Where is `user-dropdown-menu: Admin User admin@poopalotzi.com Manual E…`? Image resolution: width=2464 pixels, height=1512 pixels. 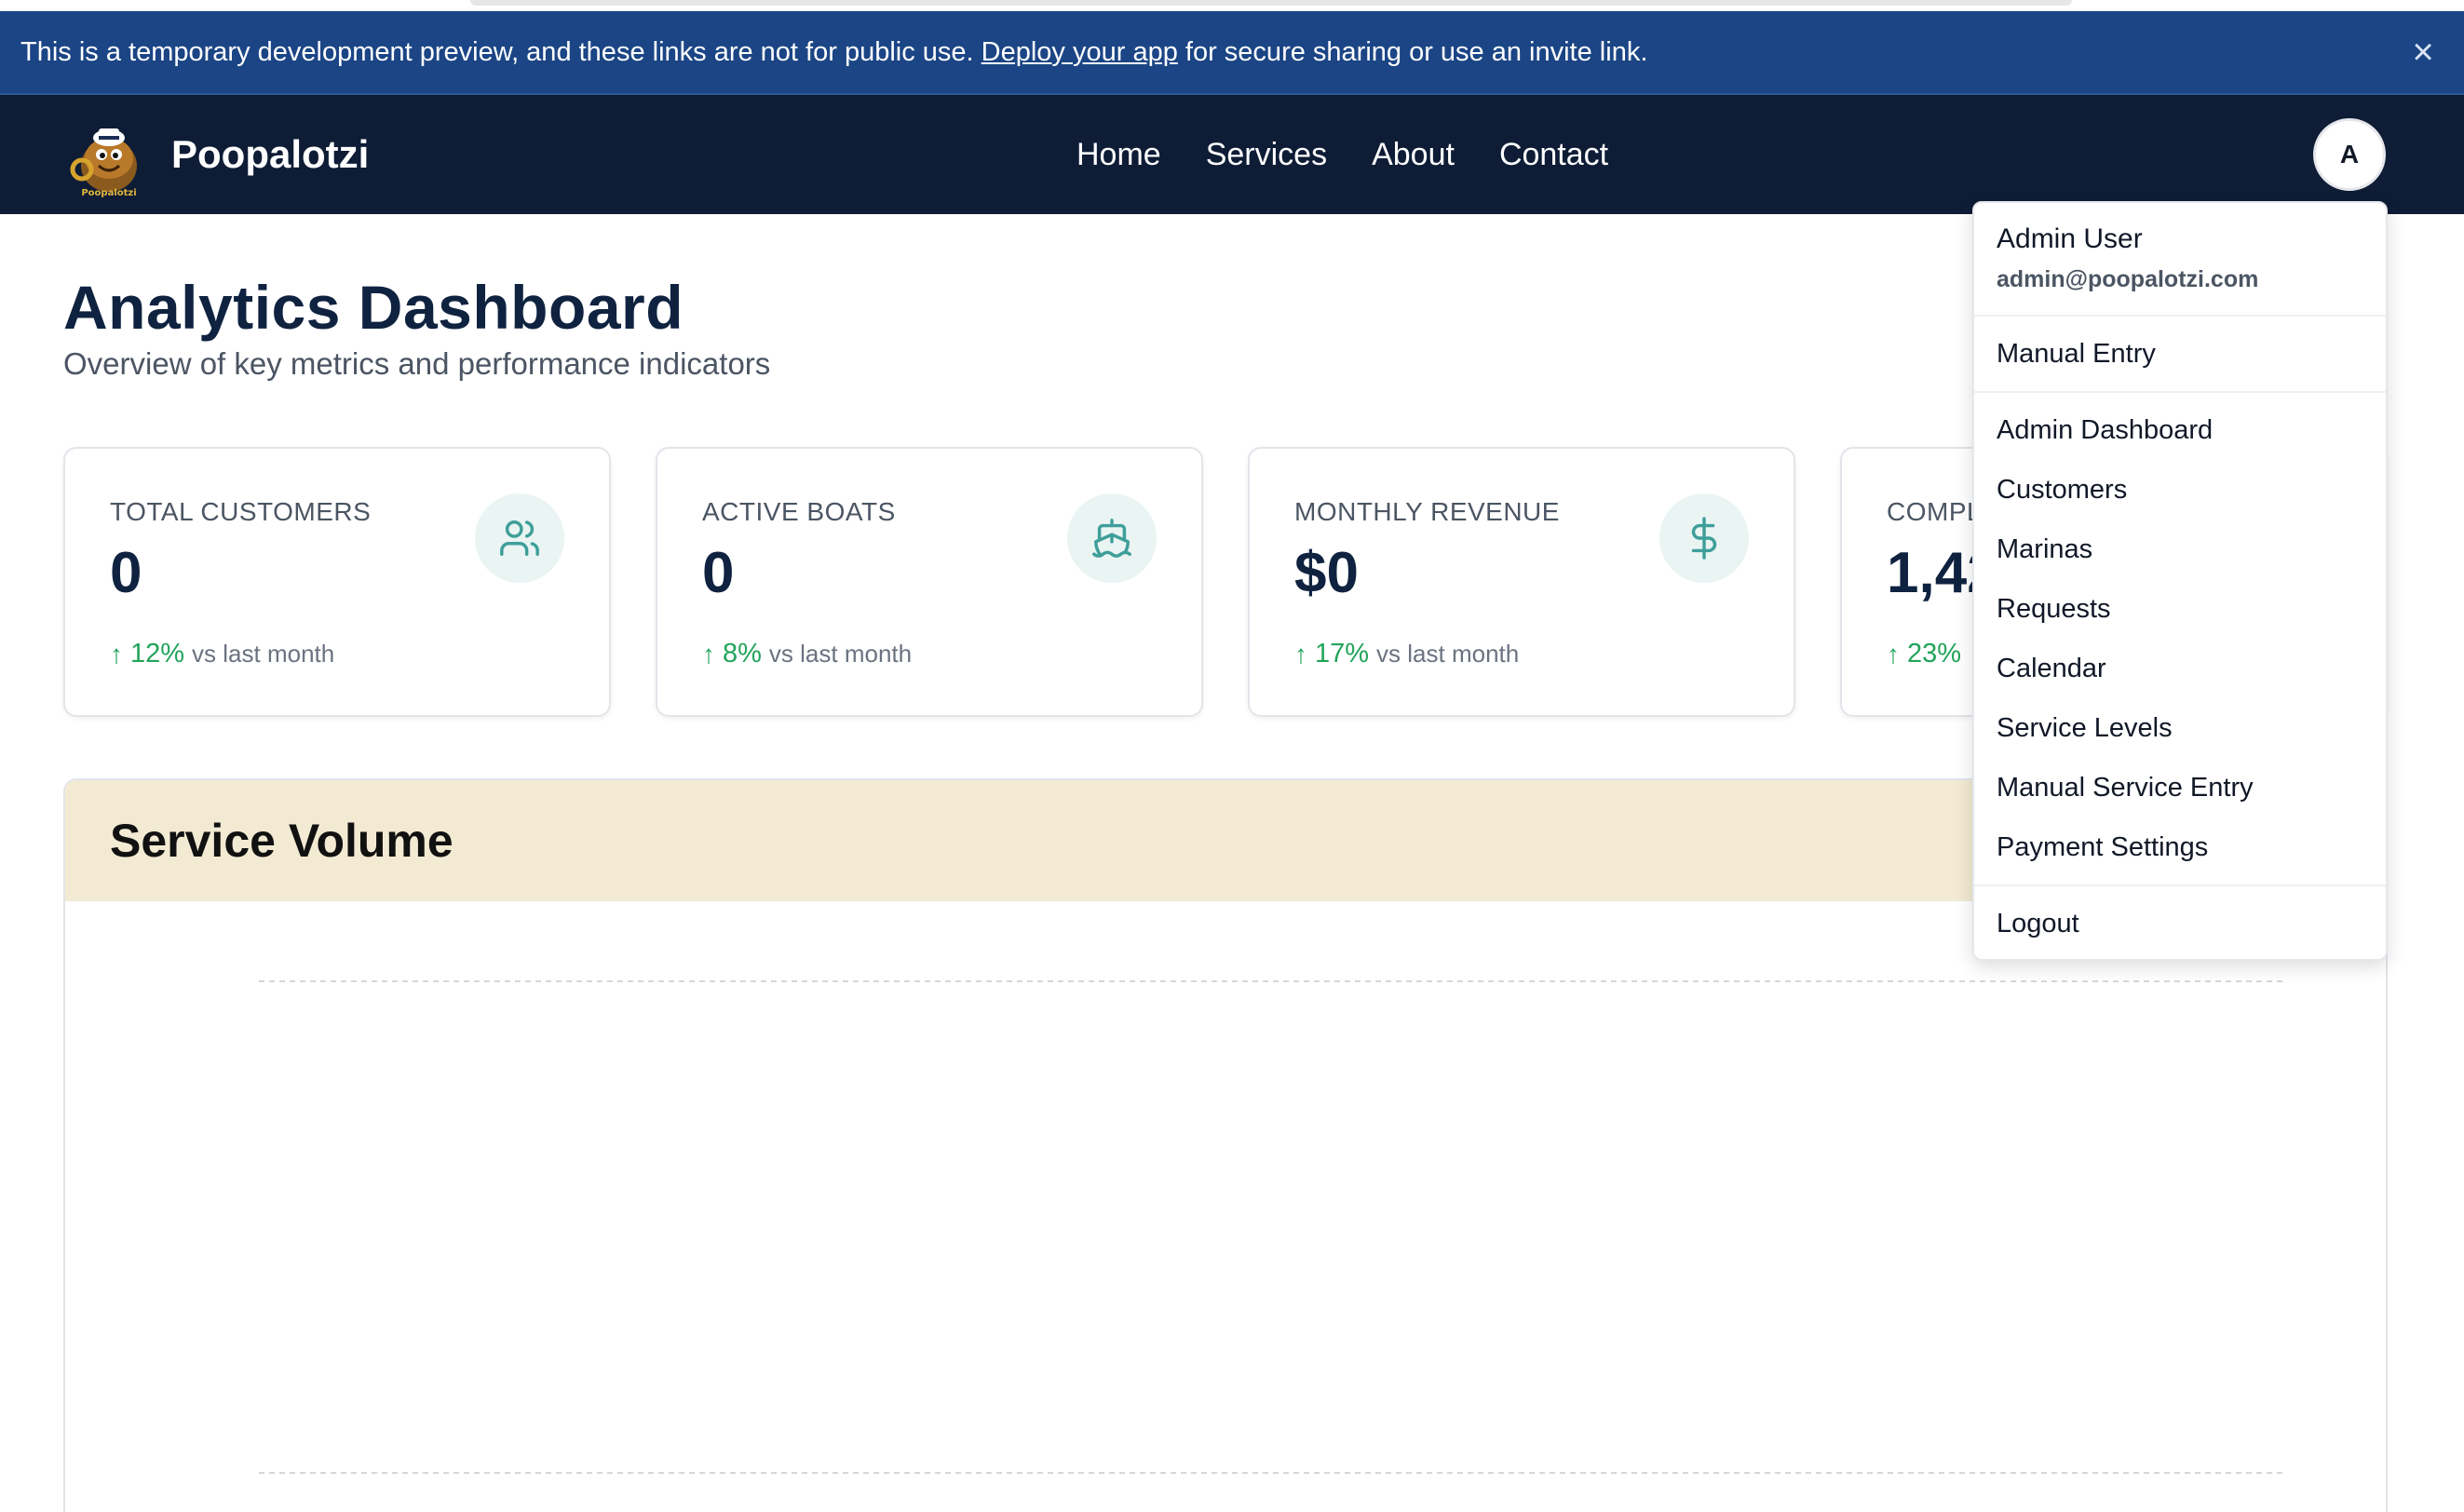 user-dropdown-menu: Admin User admin@poopalotzi.com Manual E… is located at coordinates (2180, 581).